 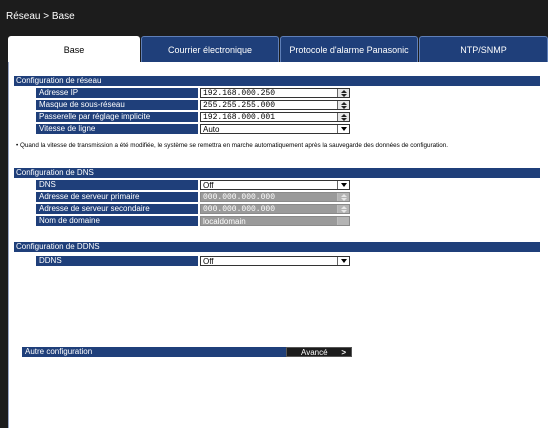 What do you see at coordinates (117, 197) in the screenshot?
I see `primary-server-label: Adresse de serveur primaire` at bounding box center [117, 197].